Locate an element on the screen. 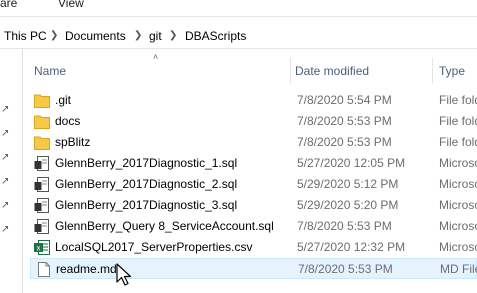 This screenshot has height=293, width=477. navigation-pane: ↗ ↗ ↗ ↗ ↗ ↗ is located at coordinates (11, 171).